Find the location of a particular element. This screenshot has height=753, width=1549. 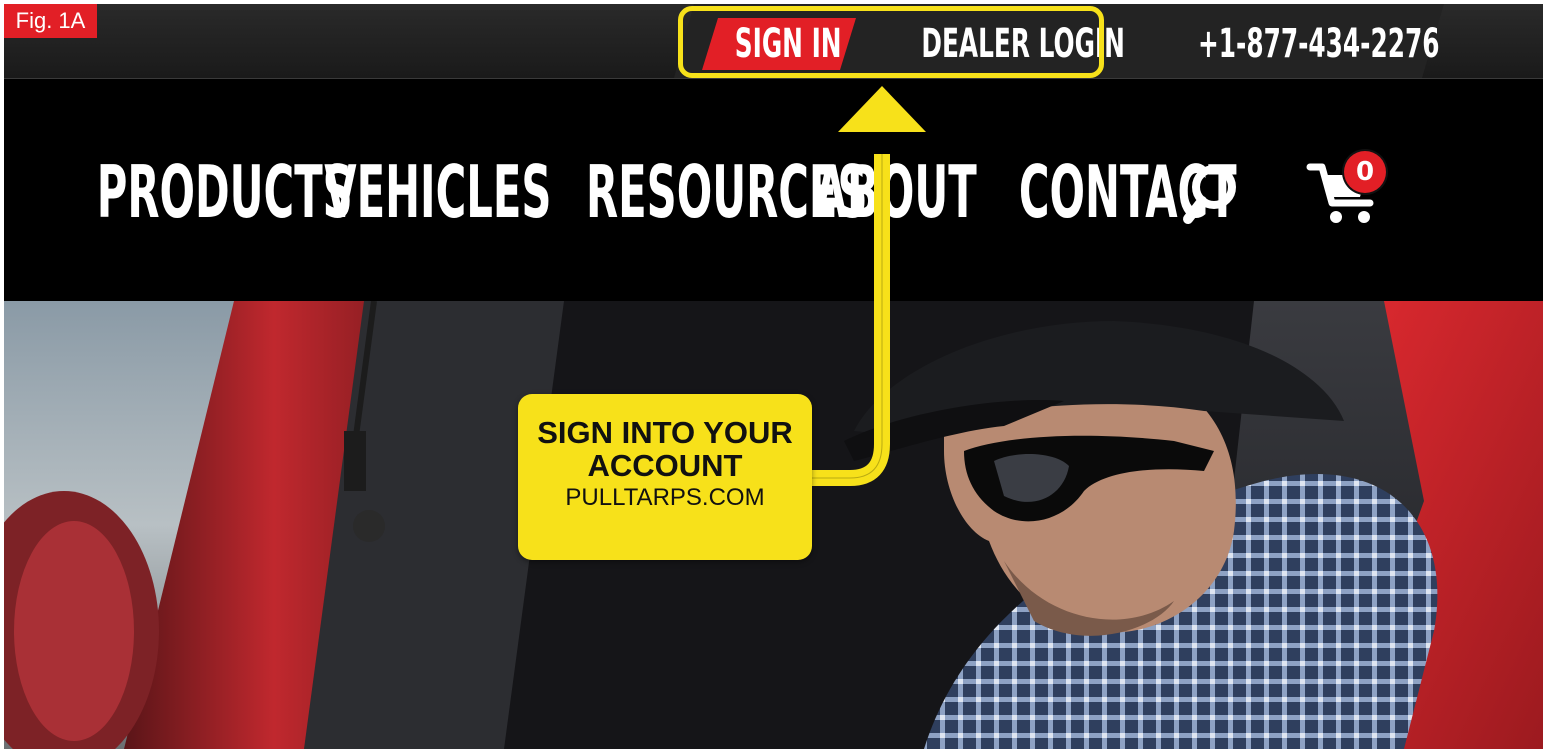

callout-title-line1: SIGN INTO YOUR is located at coordinates (665, 432).